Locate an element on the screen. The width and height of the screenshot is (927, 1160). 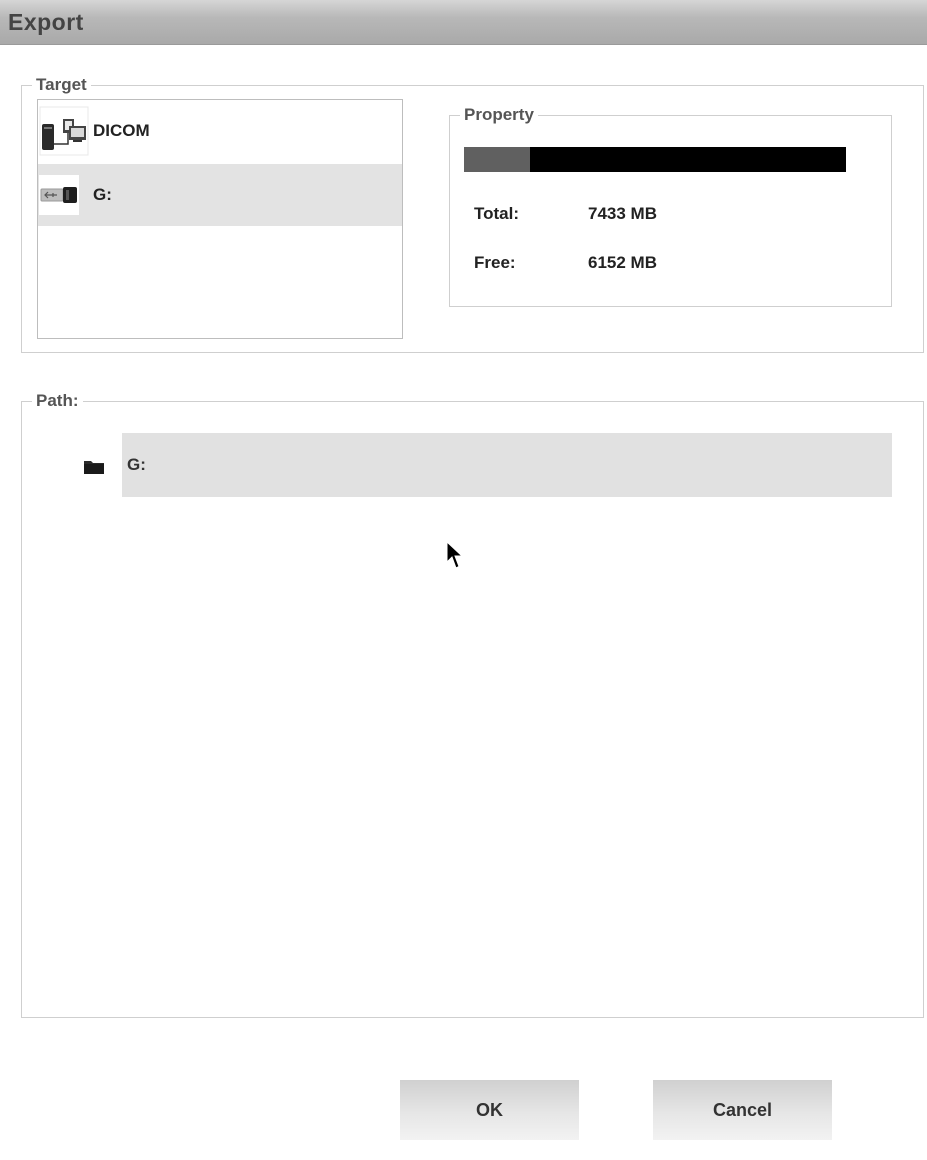
free-value: 6152 MB is located at coordinates (622, 262).